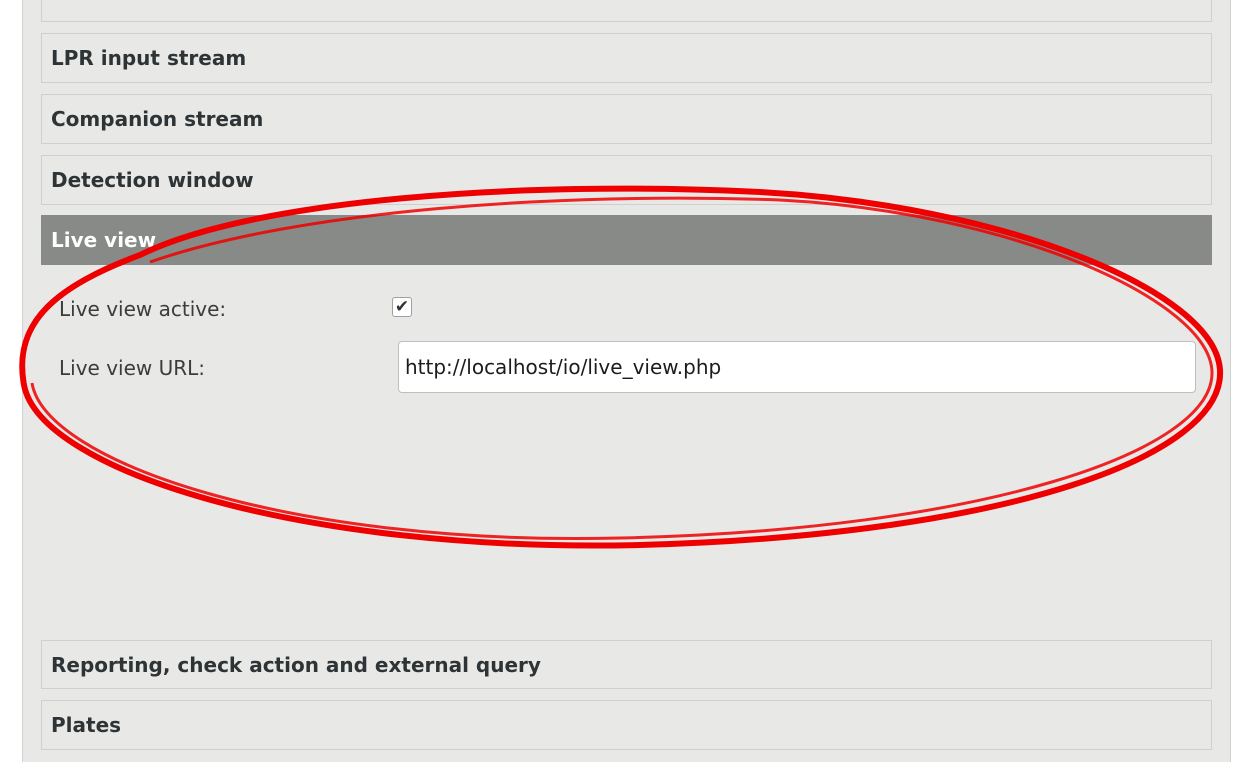 Image resolution: width=1243 pixels, height=762 pixels. Describe the element at coordinates (157, 119) in the screenshot. I see `section-title: Companion stream` at that location.